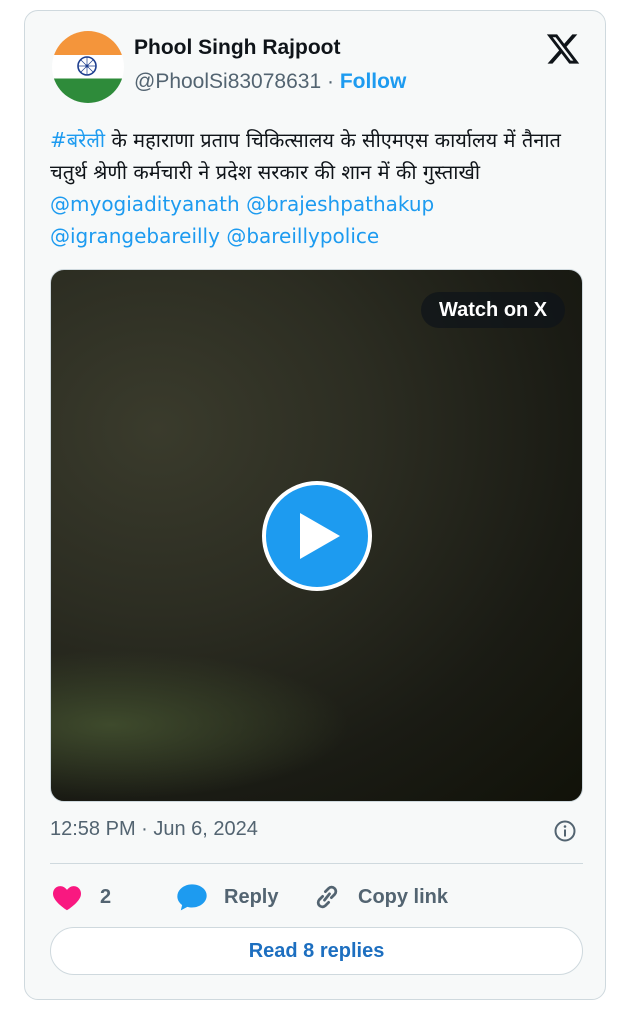  I want to click on action-bar: 2 Reply Copy link, so click(316, 897).